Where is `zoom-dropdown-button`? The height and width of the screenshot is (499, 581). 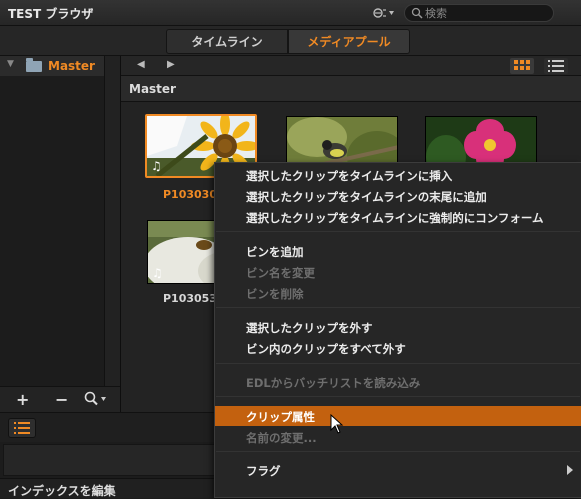
zoom-dropdown-button is located at coordinates (97, 401).